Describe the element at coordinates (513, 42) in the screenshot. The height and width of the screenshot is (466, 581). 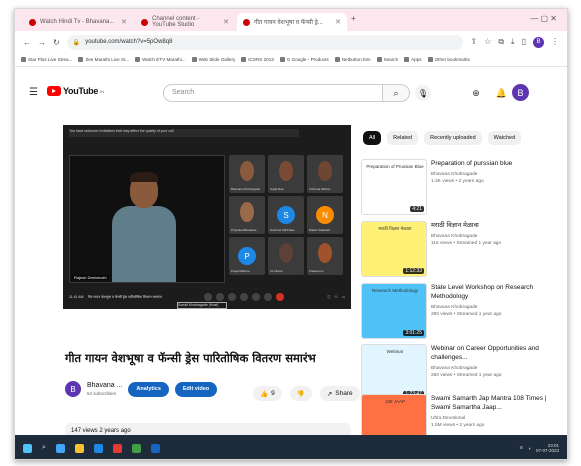
I see `download-icon: ⤓` at that location.